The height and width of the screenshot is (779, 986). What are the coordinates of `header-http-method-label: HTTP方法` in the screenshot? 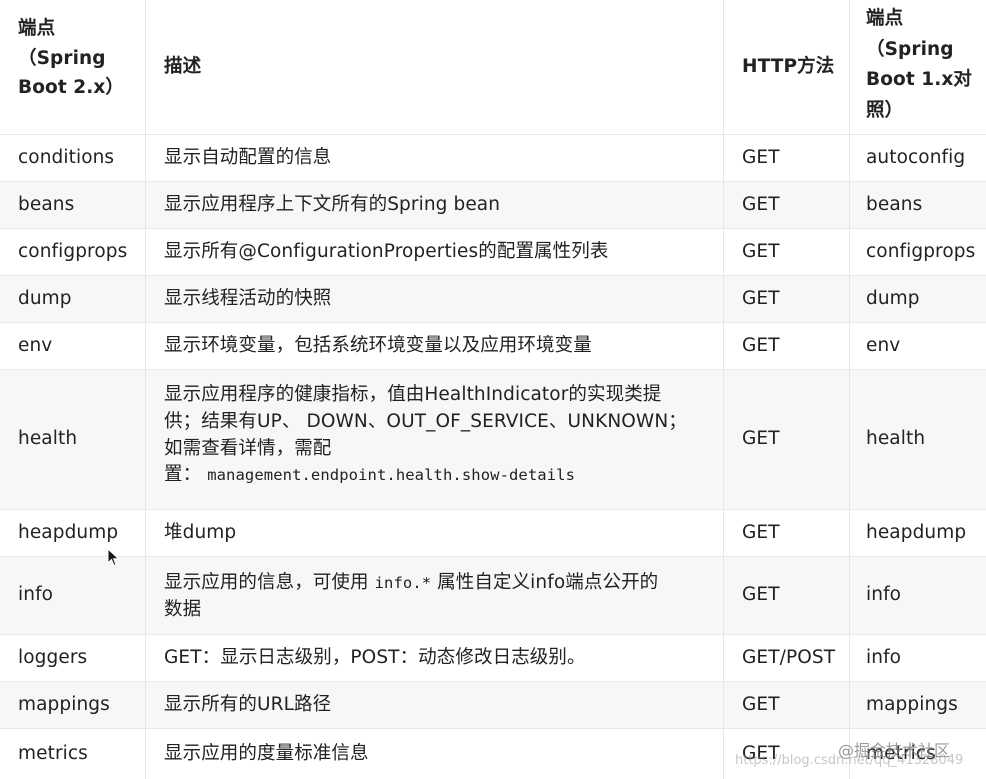 It's located at (788, 67).